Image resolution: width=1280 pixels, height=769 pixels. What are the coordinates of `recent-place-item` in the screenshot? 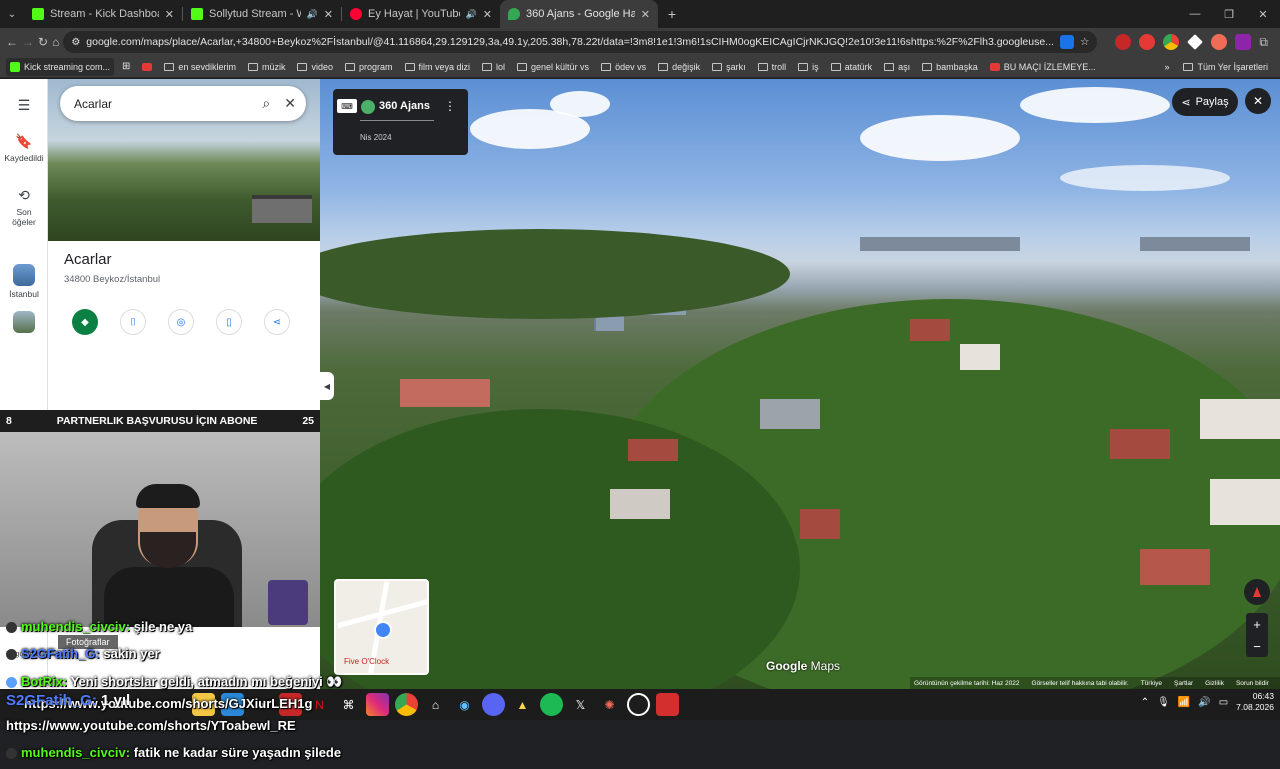 It's located at (24, 322).